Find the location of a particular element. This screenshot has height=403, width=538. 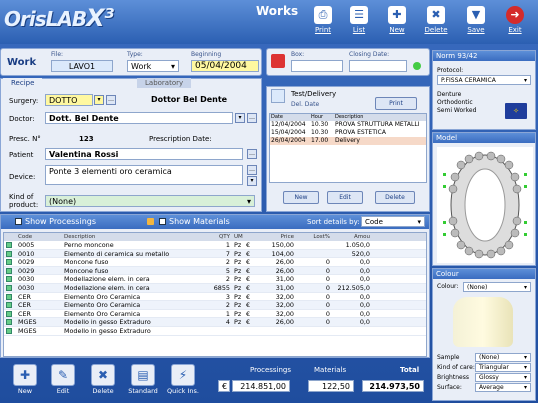

beginning-date-field: 05/04/2004 is located at coordinates (225, 66).